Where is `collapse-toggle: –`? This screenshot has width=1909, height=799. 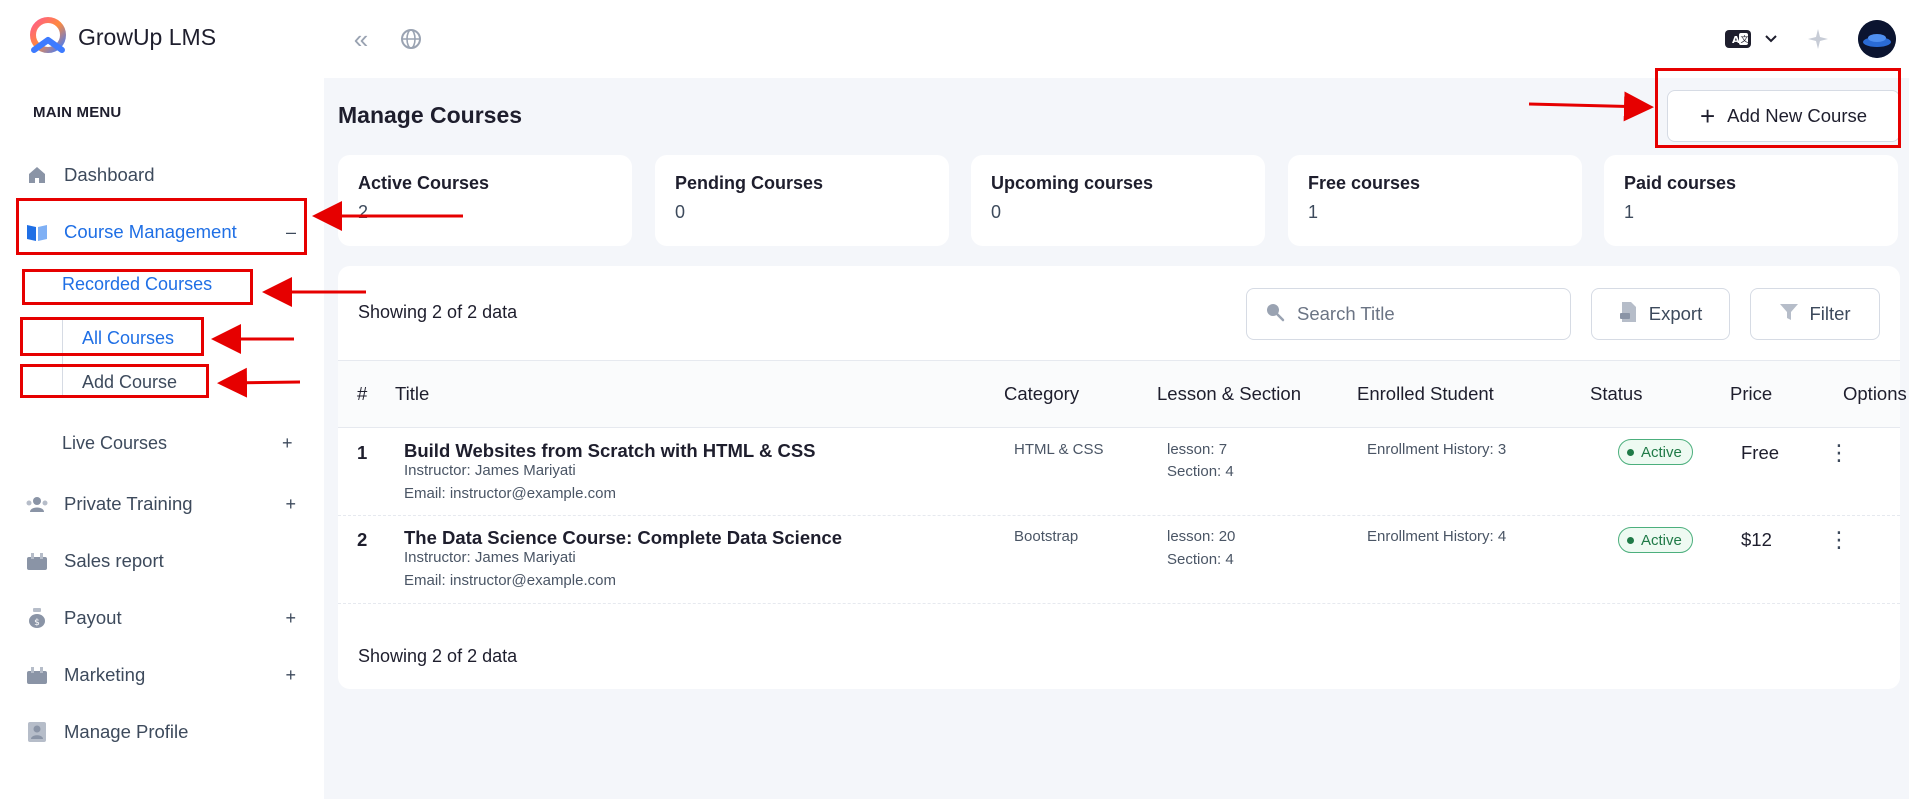 collapse-toggle: – is located at coordinates (287, 284).